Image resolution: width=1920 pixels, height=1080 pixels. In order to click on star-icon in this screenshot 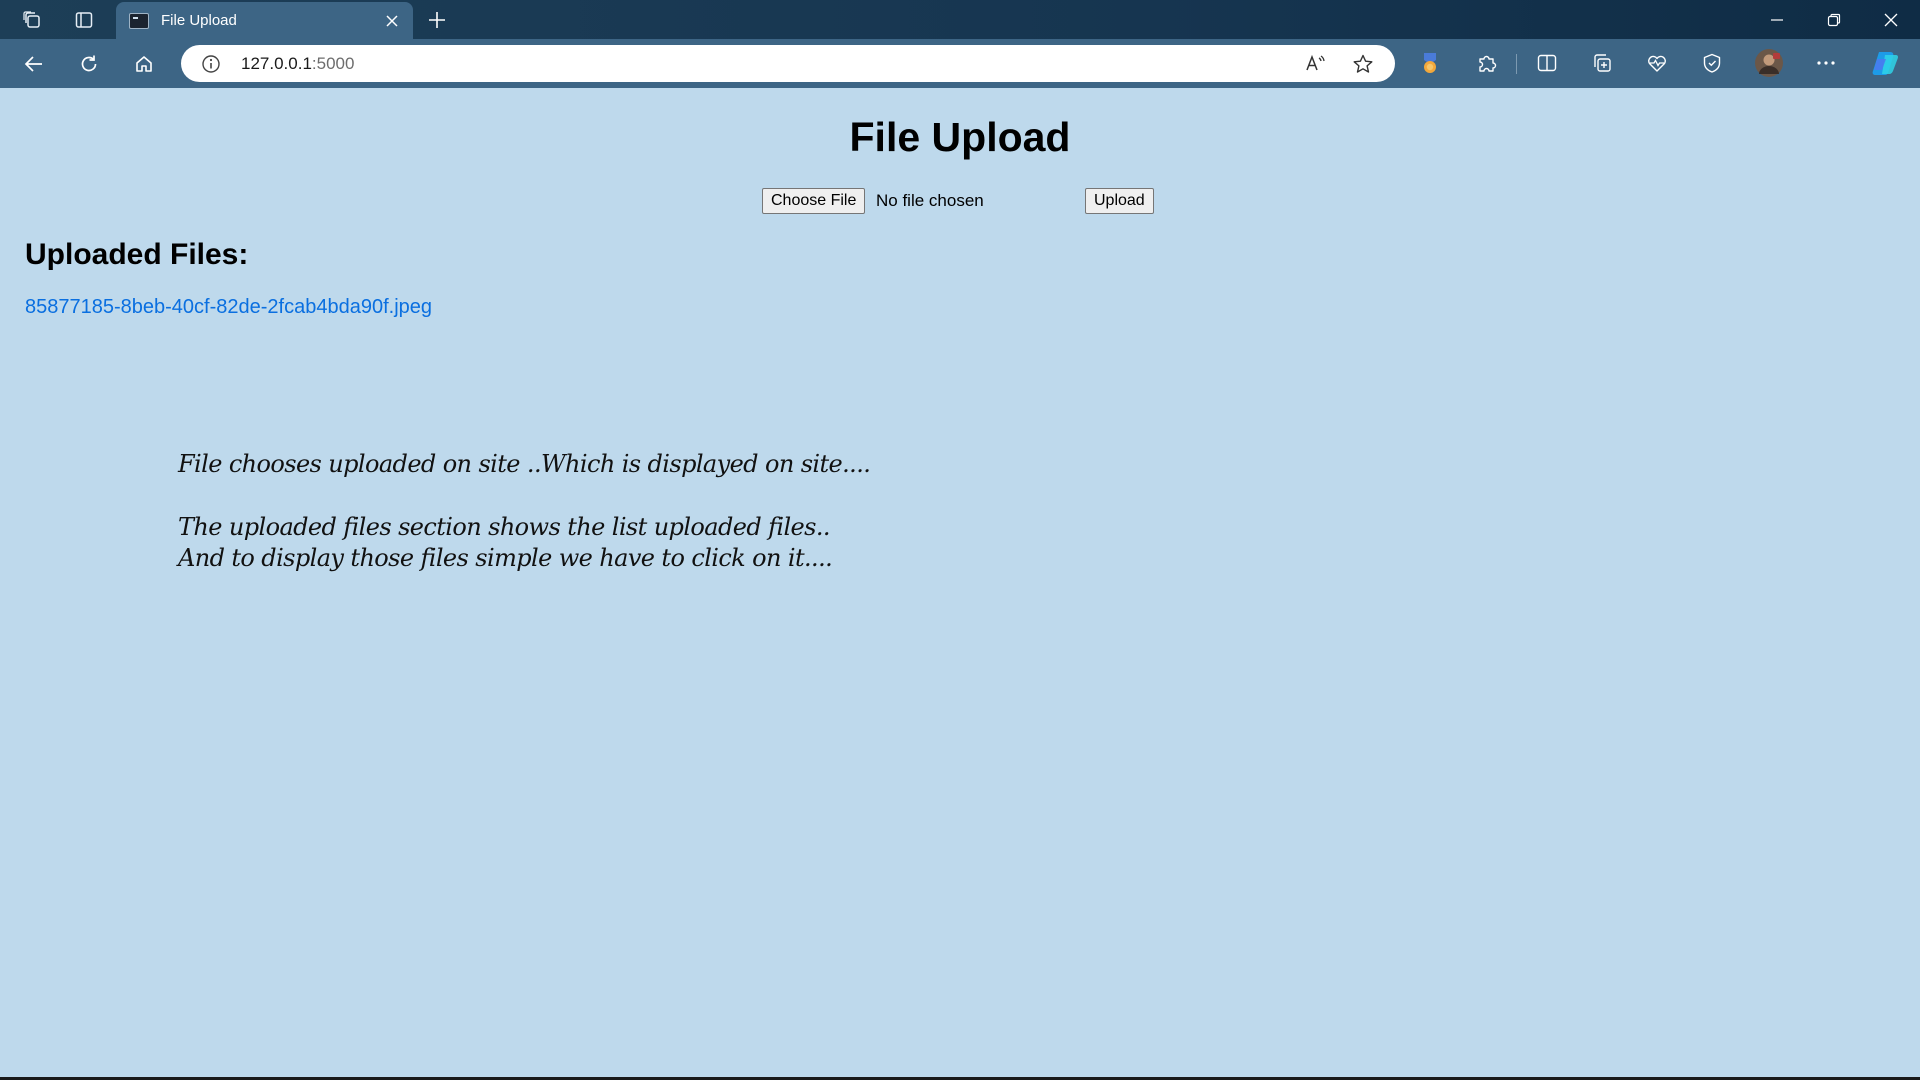, I will do `click(1363, 64)`.